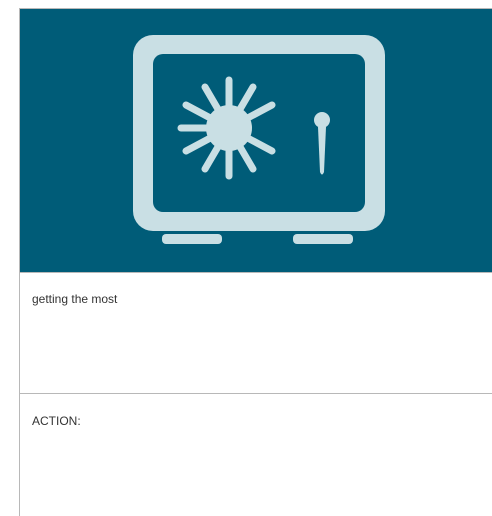 The width and height of the screenshot is (492, 516). What do you see at coordinates (322, 120) in the screenshot?
I see `safe-handle-knob` at bounding box center [322, 120].